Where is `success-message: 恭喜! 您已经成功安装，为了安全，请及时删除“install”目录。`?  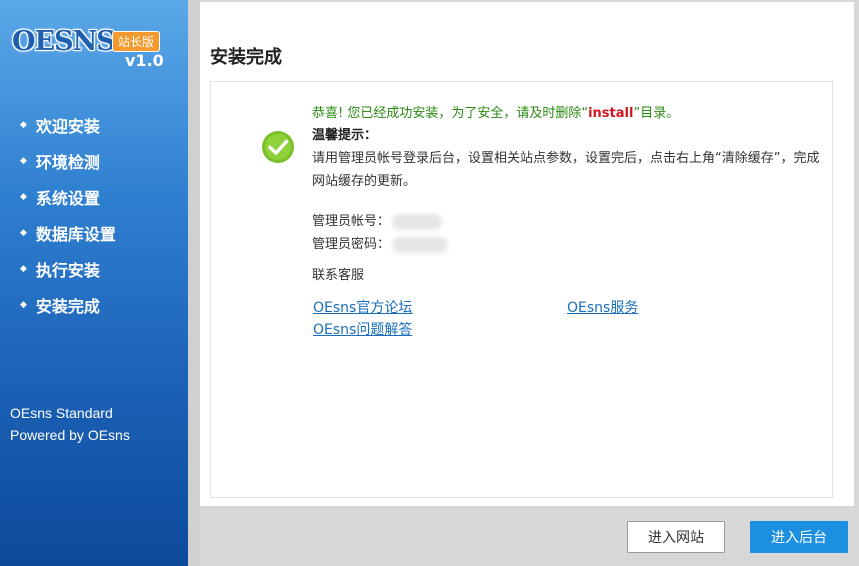
success-message: 恭喜! 您已经成功安装，为了安全，请及时删除“install”目录。 is located at coordinates (567, 114).